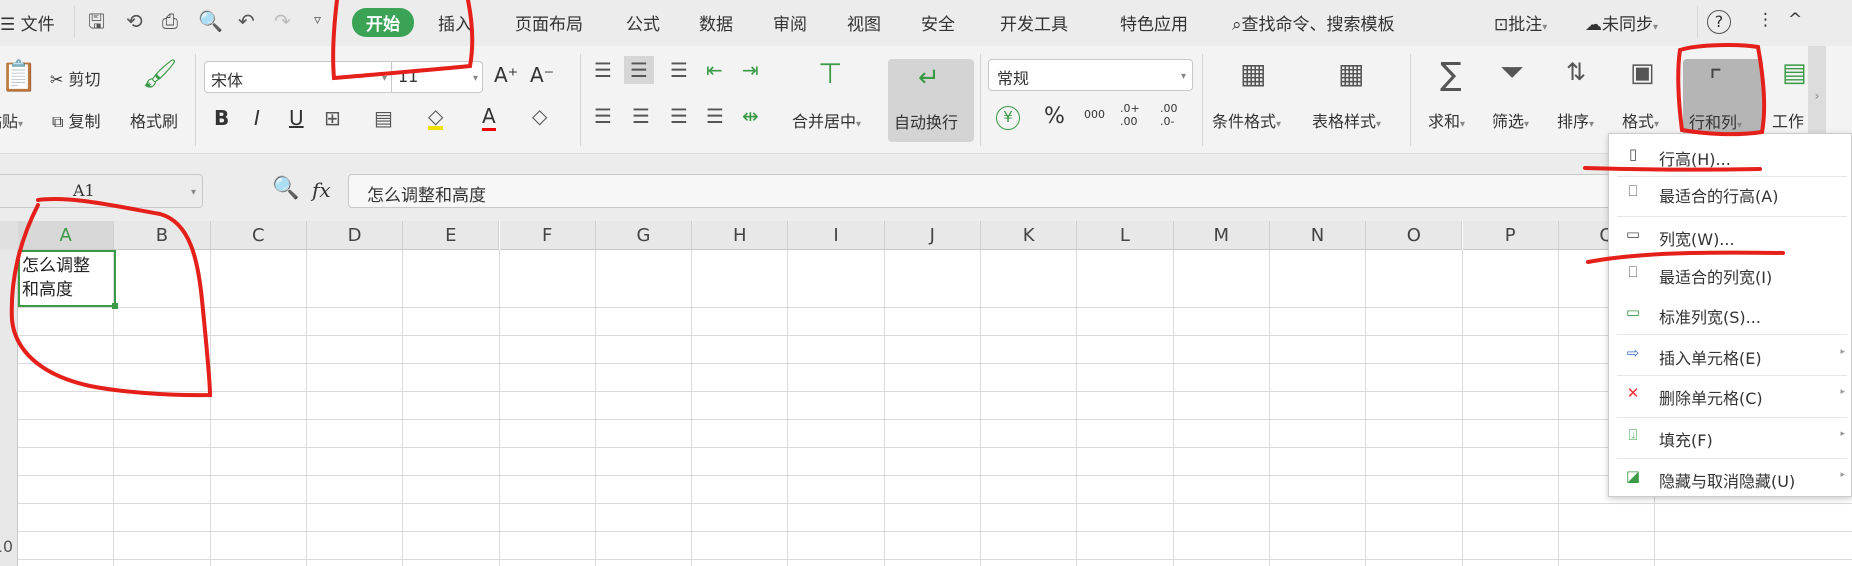  Describe the element at coordinates (258, 235) in the screenshot. I see `column-header-c: C` at that location.